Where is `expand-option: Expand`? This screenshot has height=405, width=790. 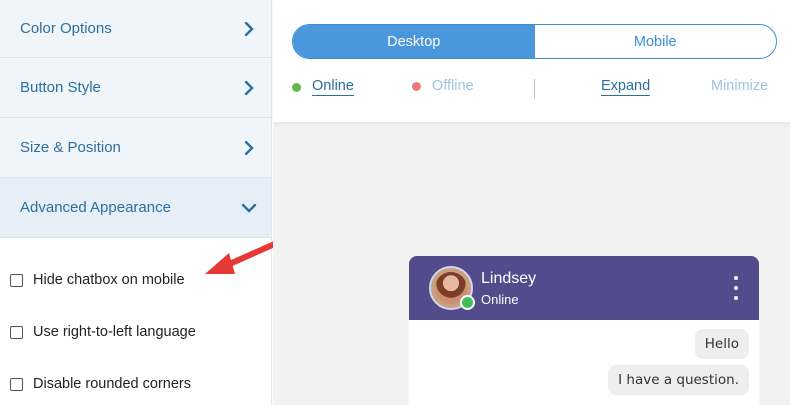
expand-option: Expand is located at coordinates (626, 87).